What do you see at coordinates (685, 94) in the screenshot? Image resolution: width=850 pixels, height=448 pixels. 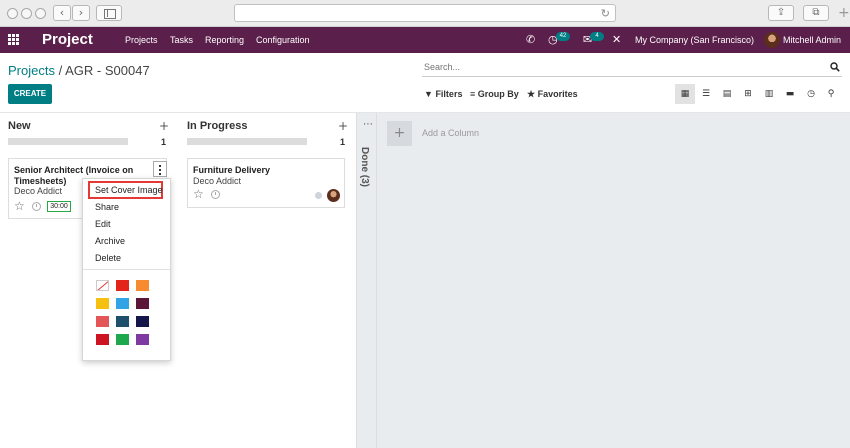 I see `kanban-view-icon: ▦` at bounding box center [685, 94].